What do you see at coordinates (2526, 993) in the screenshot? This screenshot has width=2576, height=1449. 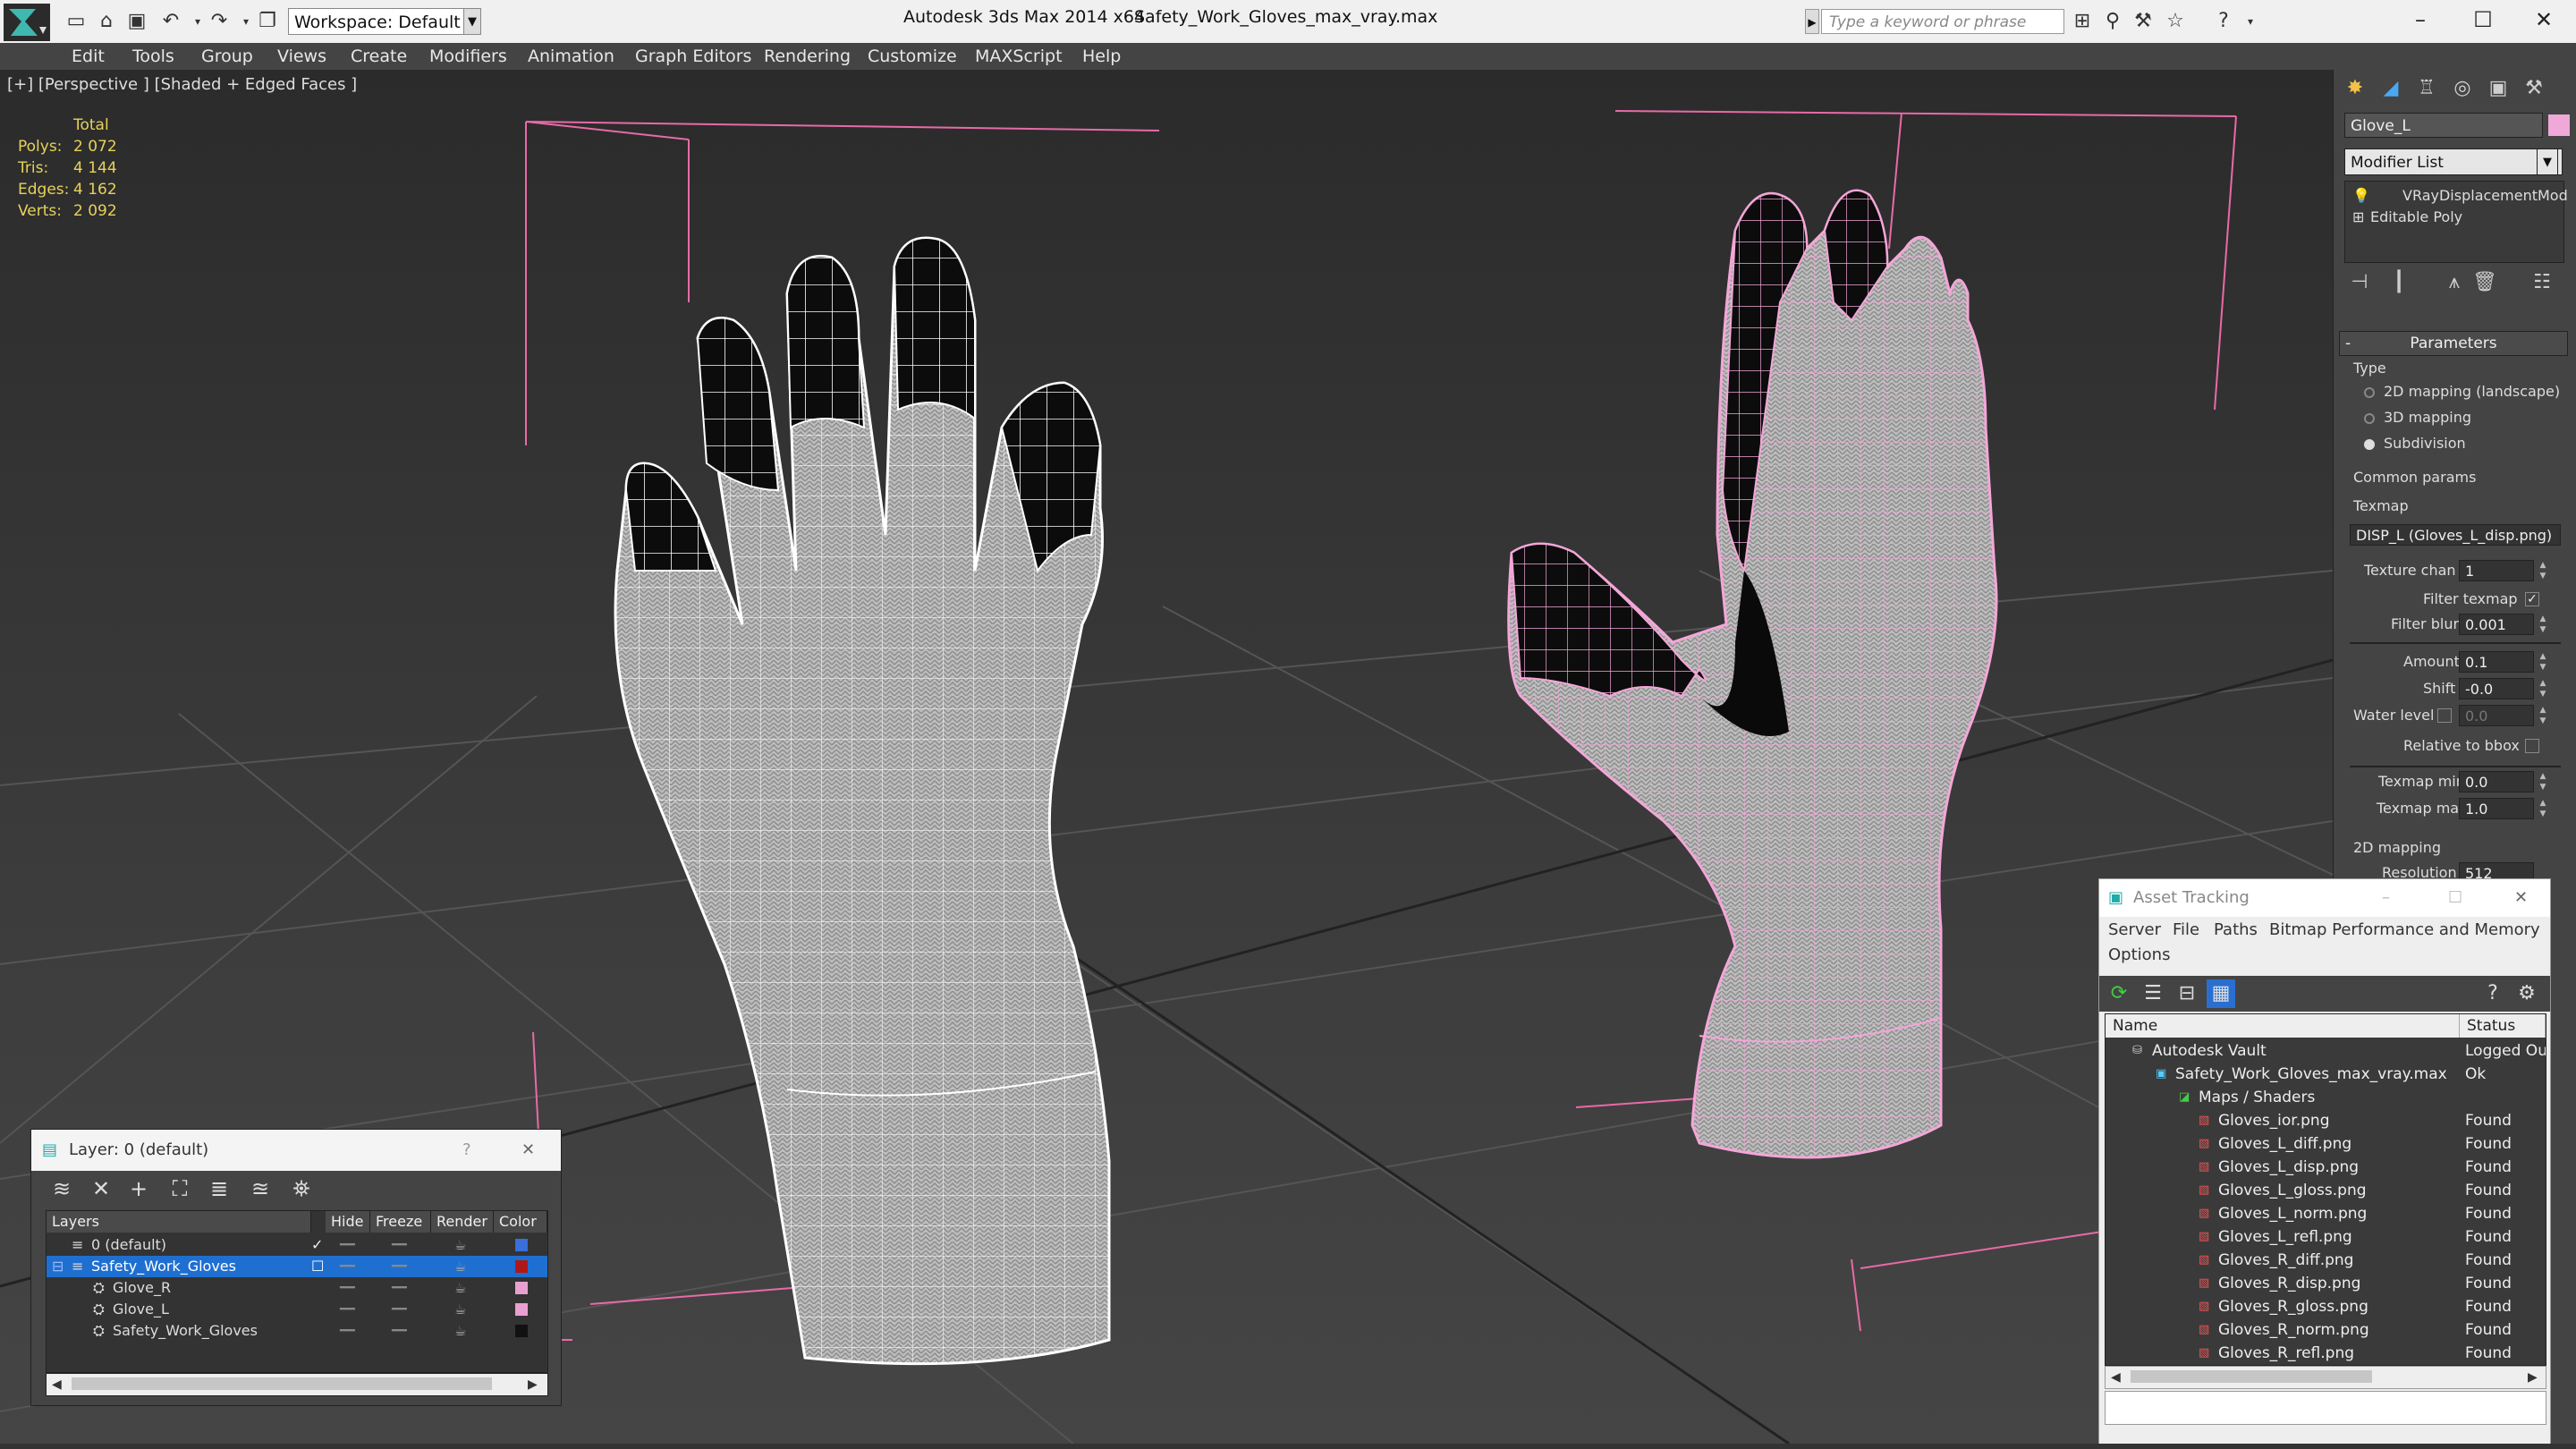 I see `asset-settings-icon: ⚙` at bounding box center [2526, 993].